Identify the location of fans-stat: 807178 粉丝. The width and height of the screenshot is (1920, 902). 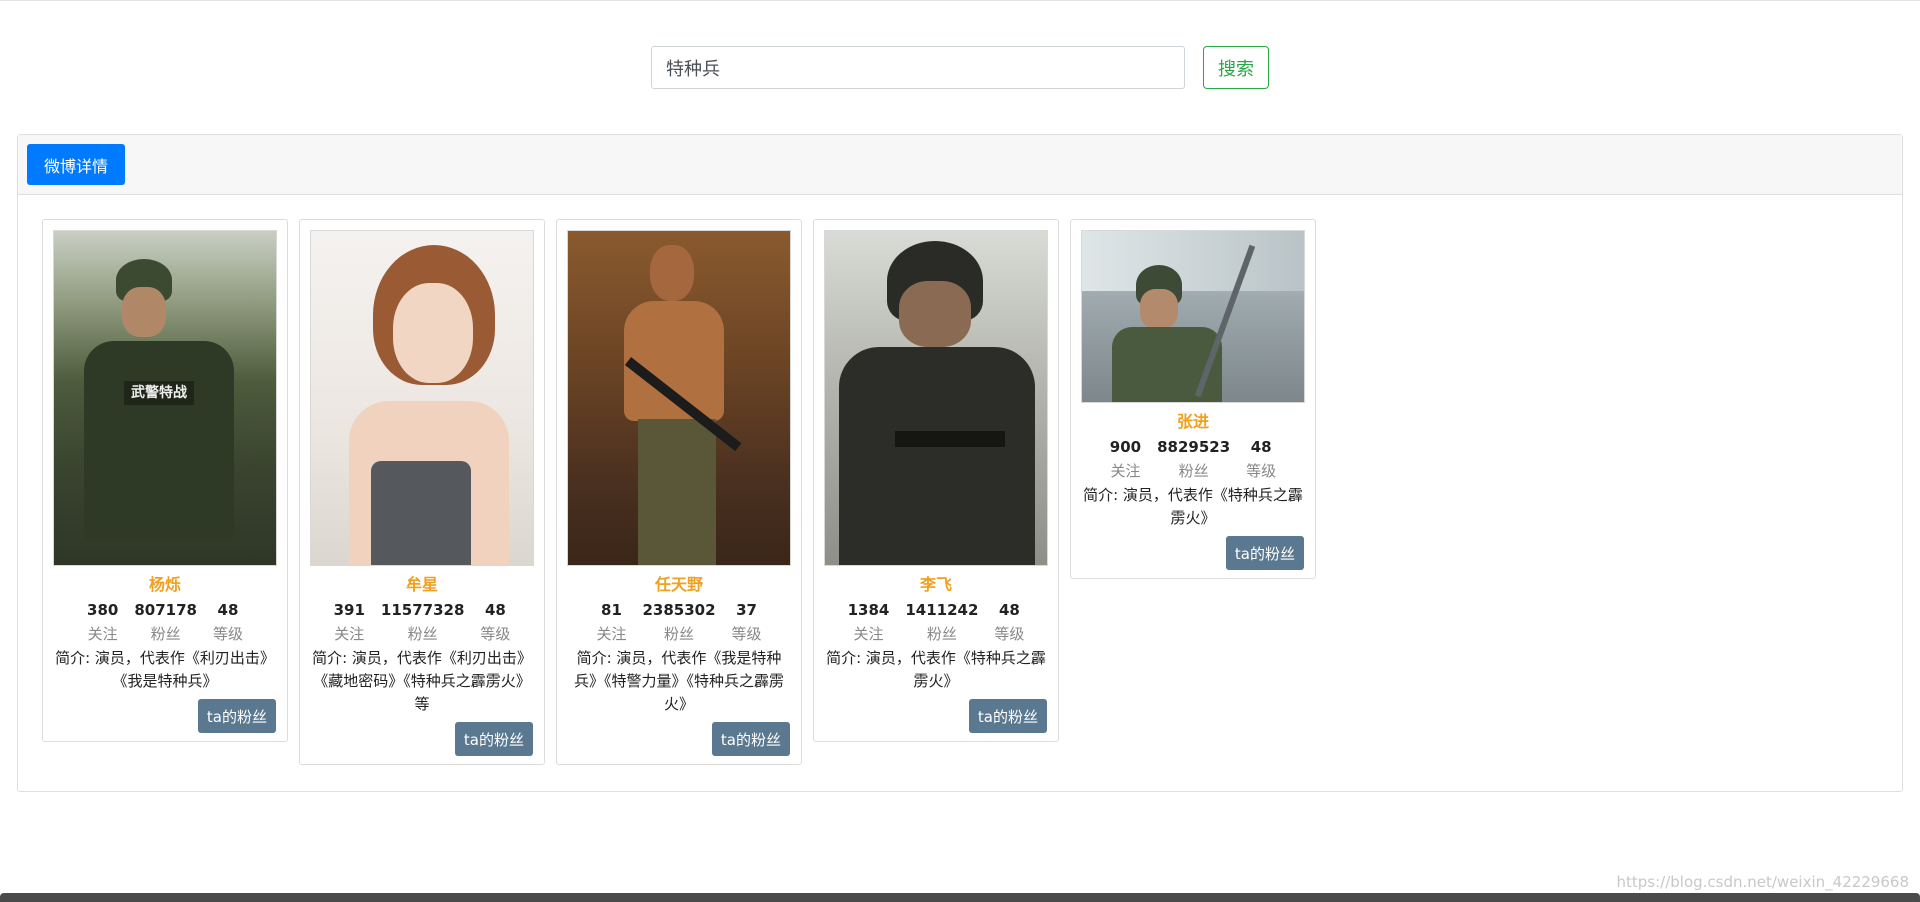
(165, 622).